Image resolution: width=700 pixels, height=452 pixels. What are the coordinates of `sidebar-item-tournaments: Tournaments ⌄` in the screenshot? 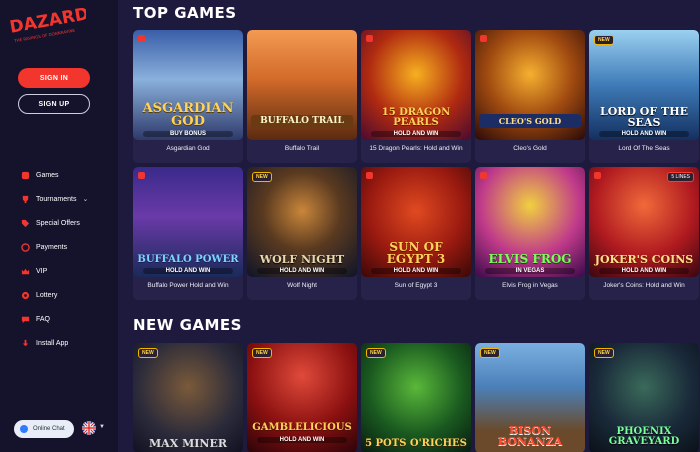 It's located at (54, 199).